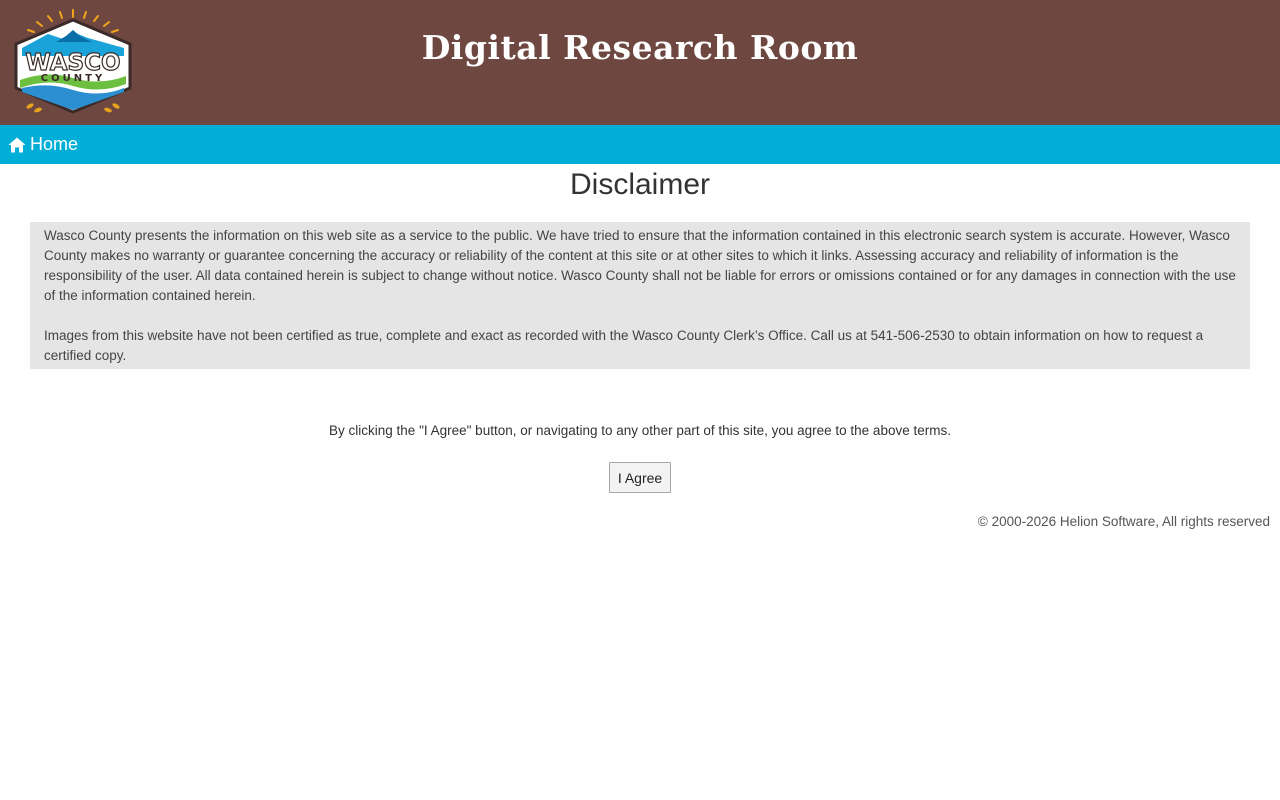 The image size is (1280, 800). What do you see at coordinates (640, 47) in the screenshot?
I see `site-title: Digital Research Room` at bounding box center [640, 47].